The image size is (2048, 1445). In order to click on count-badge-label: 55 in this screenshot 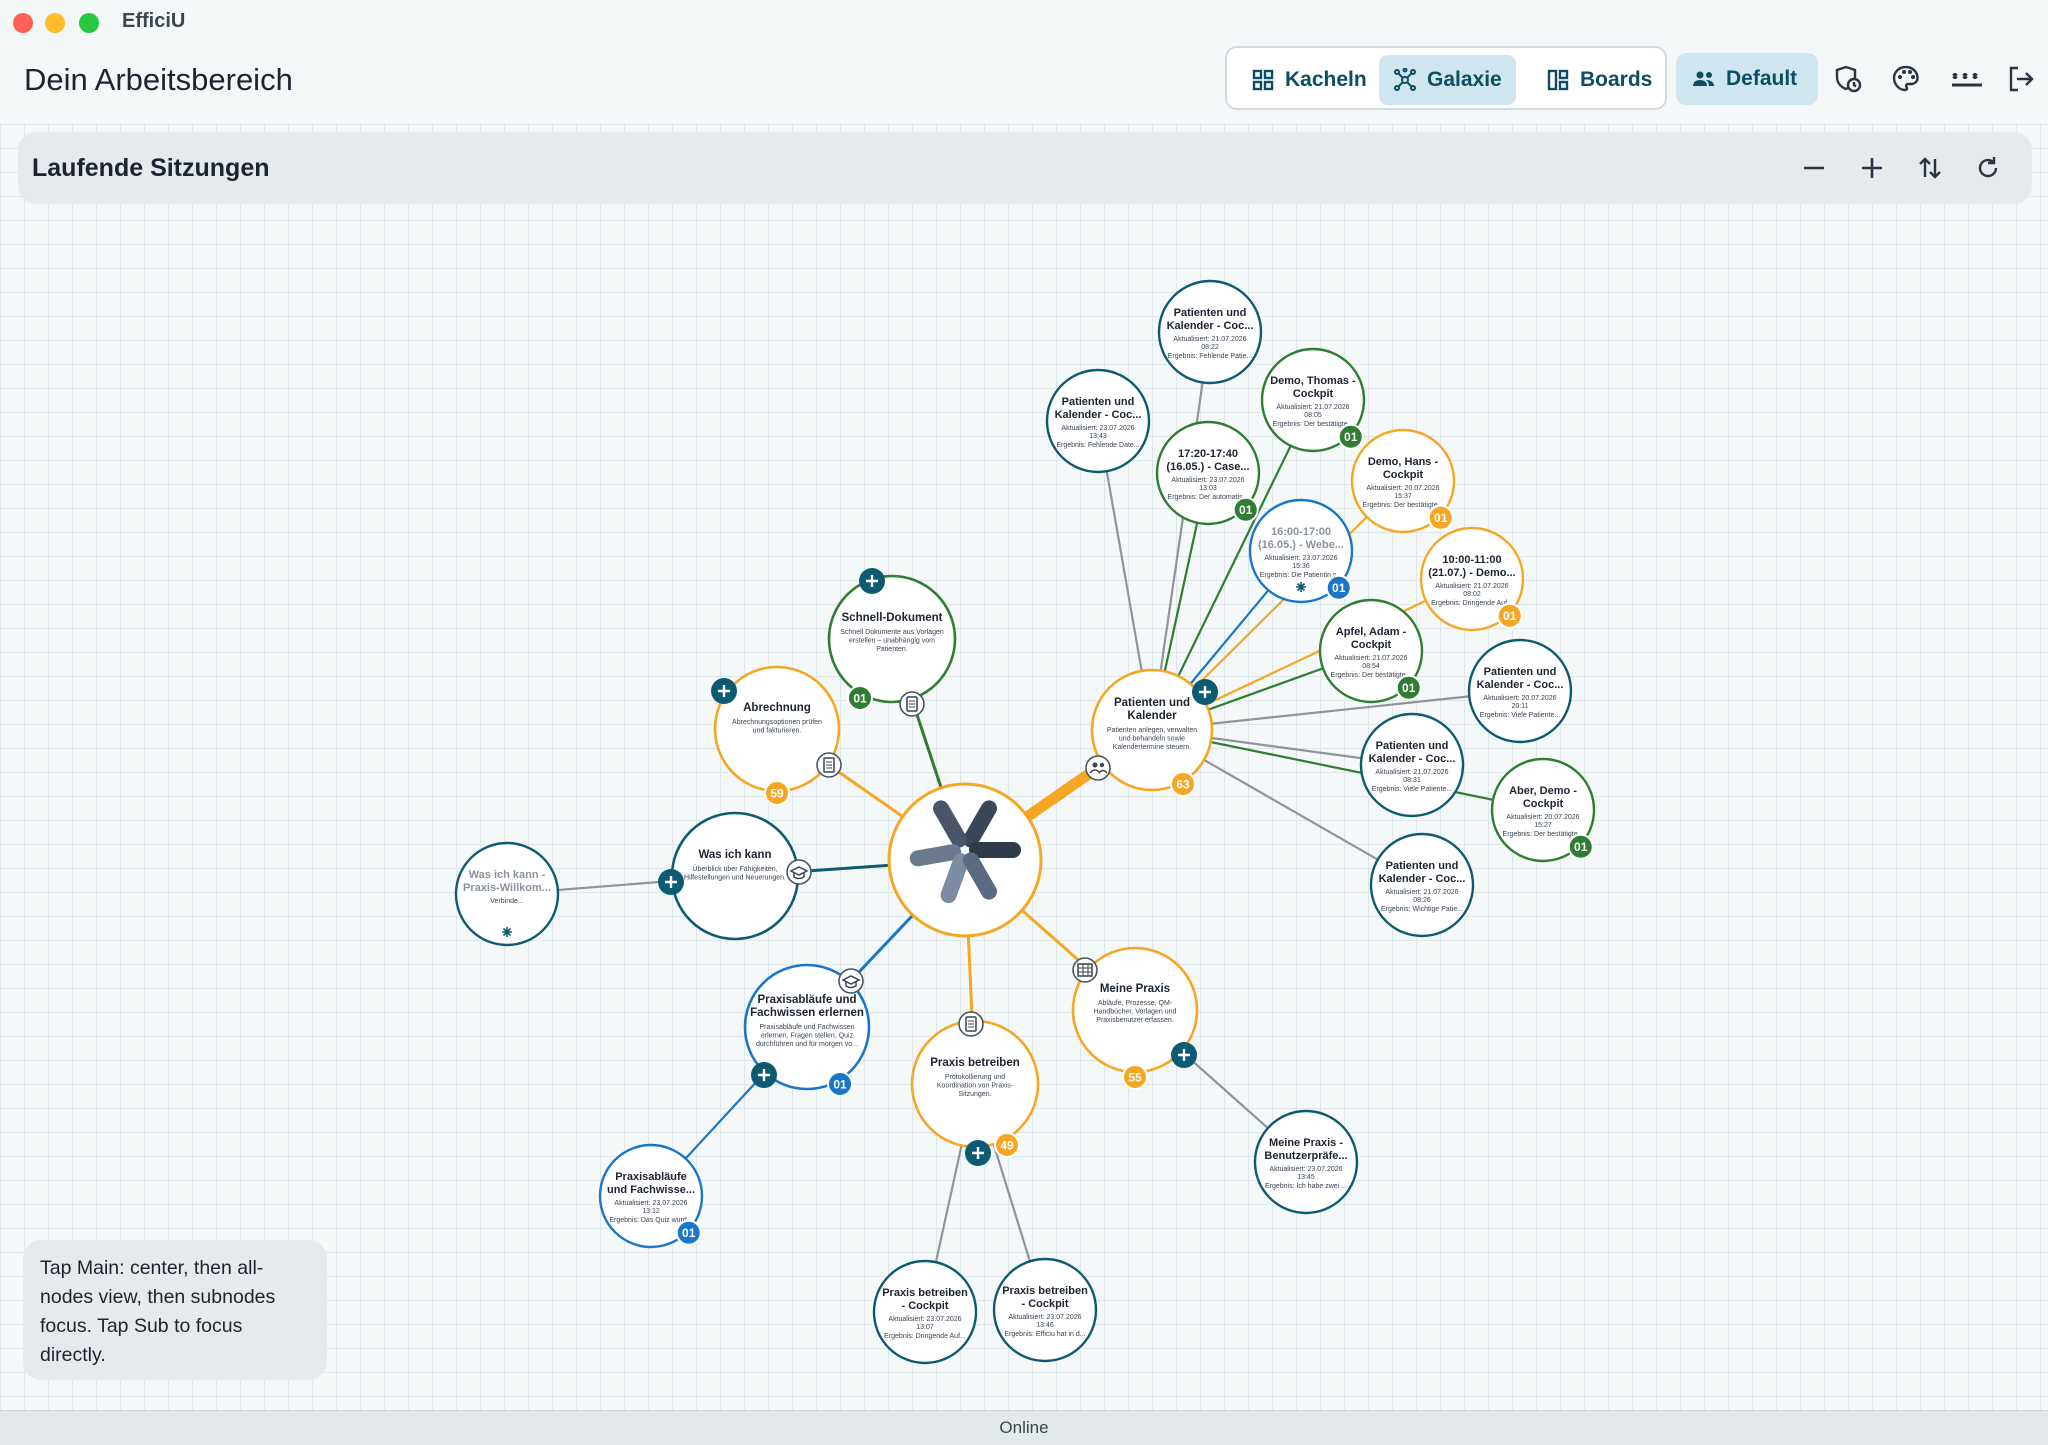, I will do `click(1135, 1078)`.